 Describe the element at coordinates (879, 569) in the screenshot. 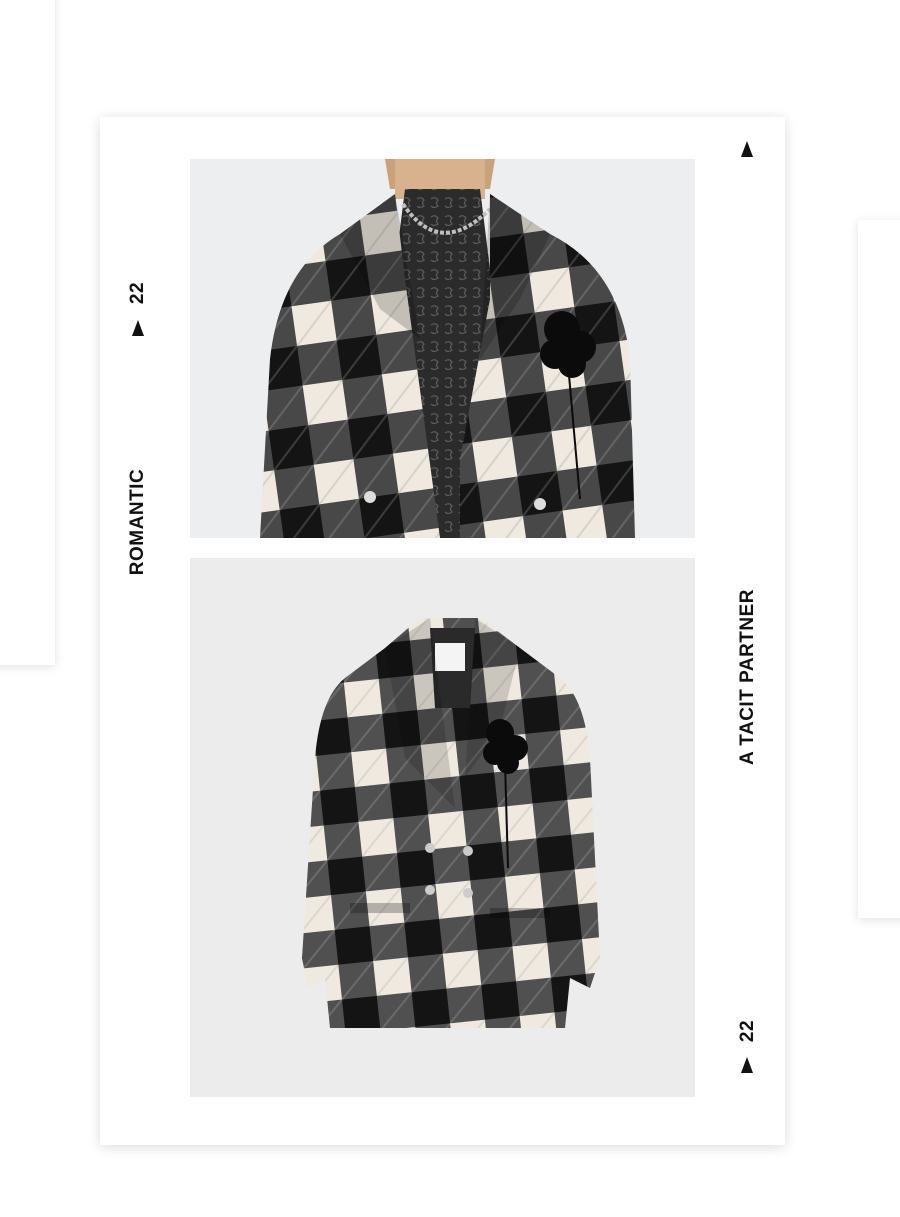

I see `right-adjacent-card` at that location.